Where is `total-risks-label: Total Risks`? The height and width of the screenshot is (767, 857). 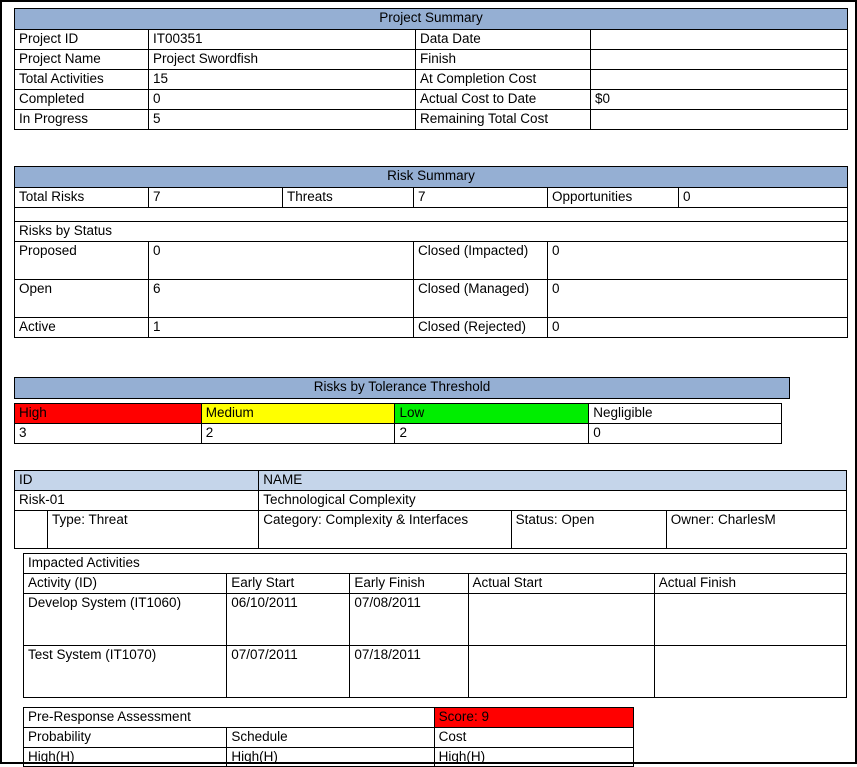
total-risks-label: Total Risks is located at coordinates (81, 197).